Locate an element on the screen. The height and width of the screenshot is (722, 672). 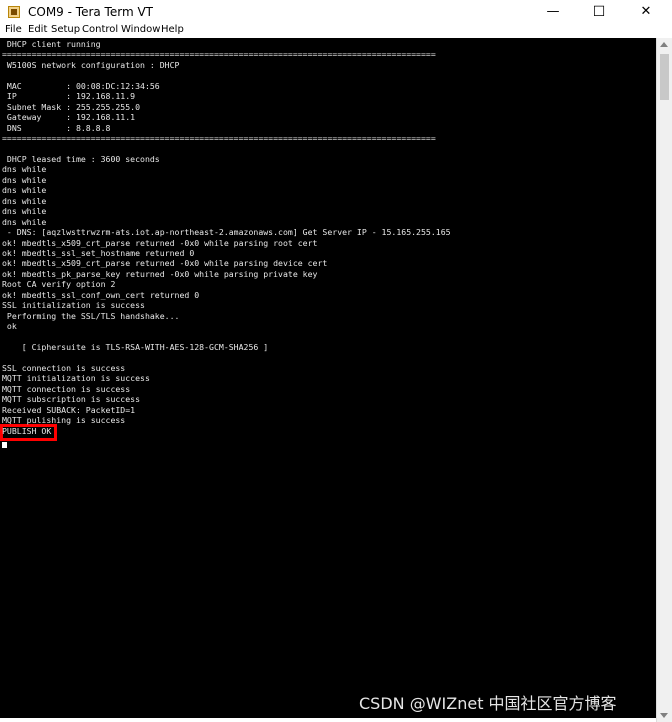
terminal-line: MQTT pulishing is success is located at coordinates (64, 420).